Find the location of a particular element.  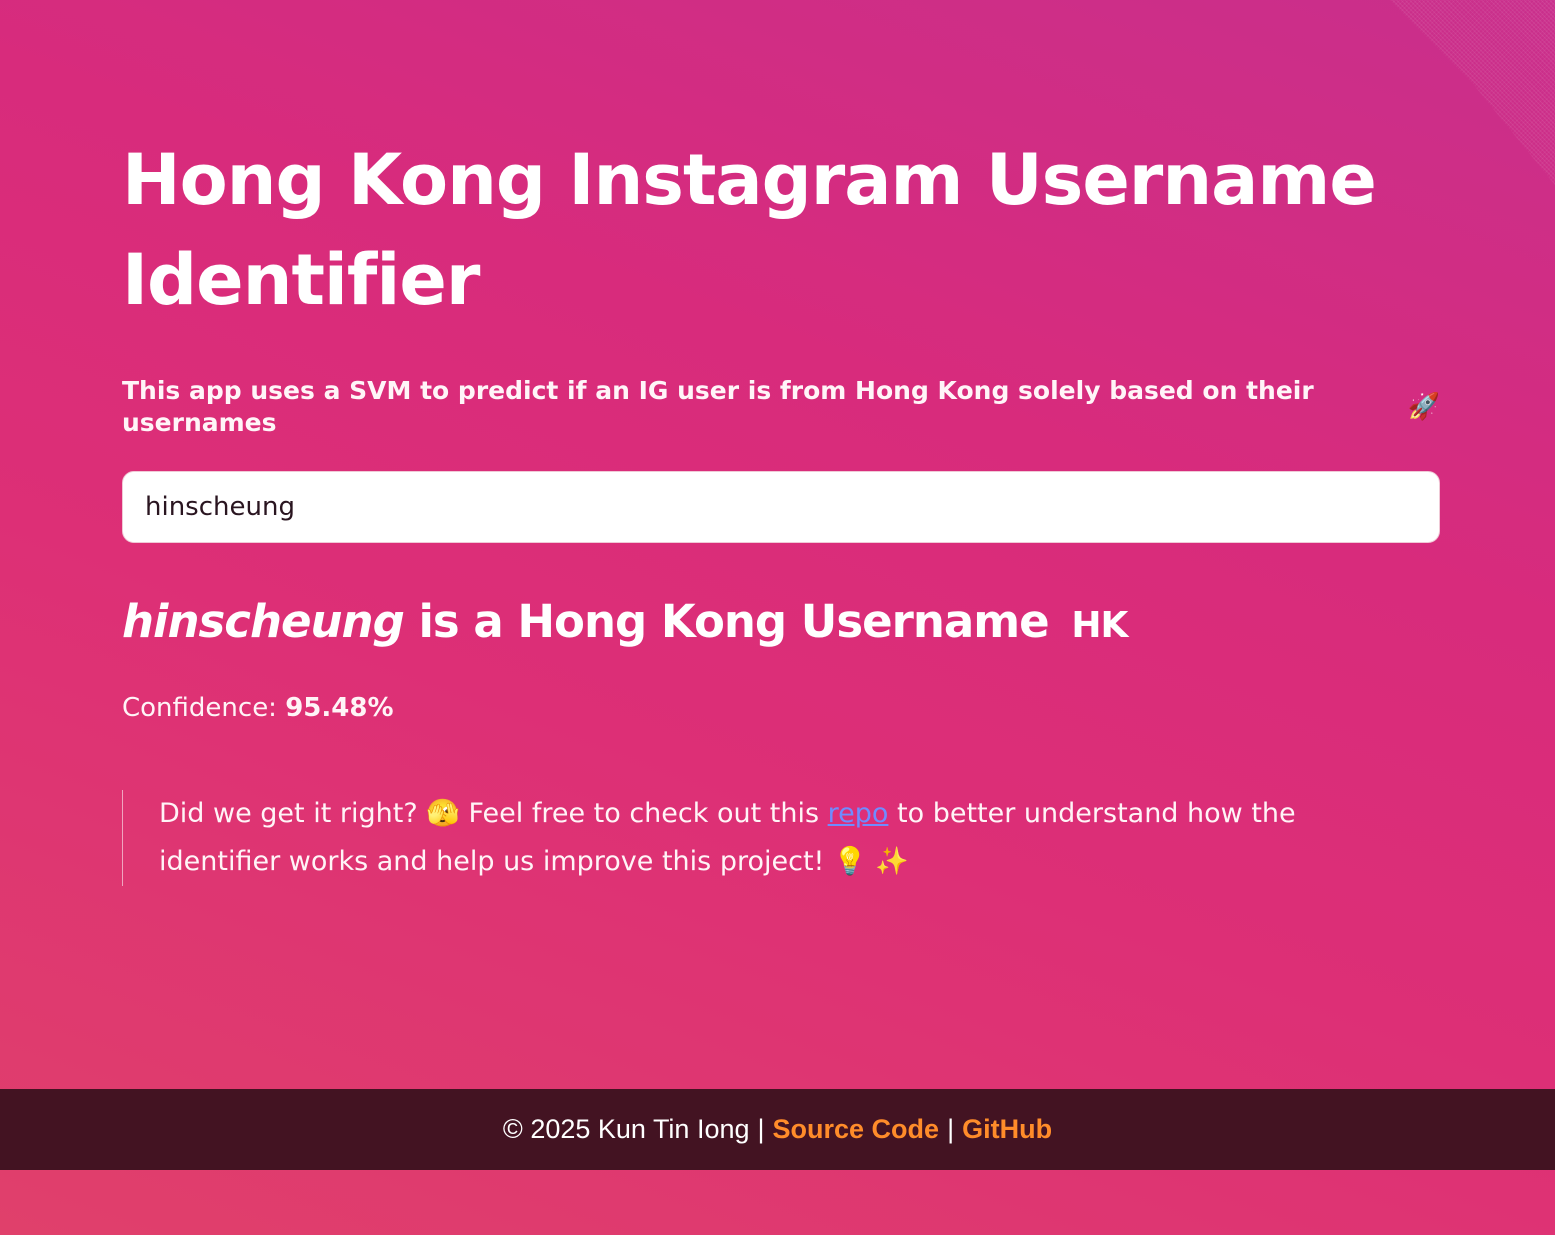

repo-link: repo is located at coordinates (858, 813).